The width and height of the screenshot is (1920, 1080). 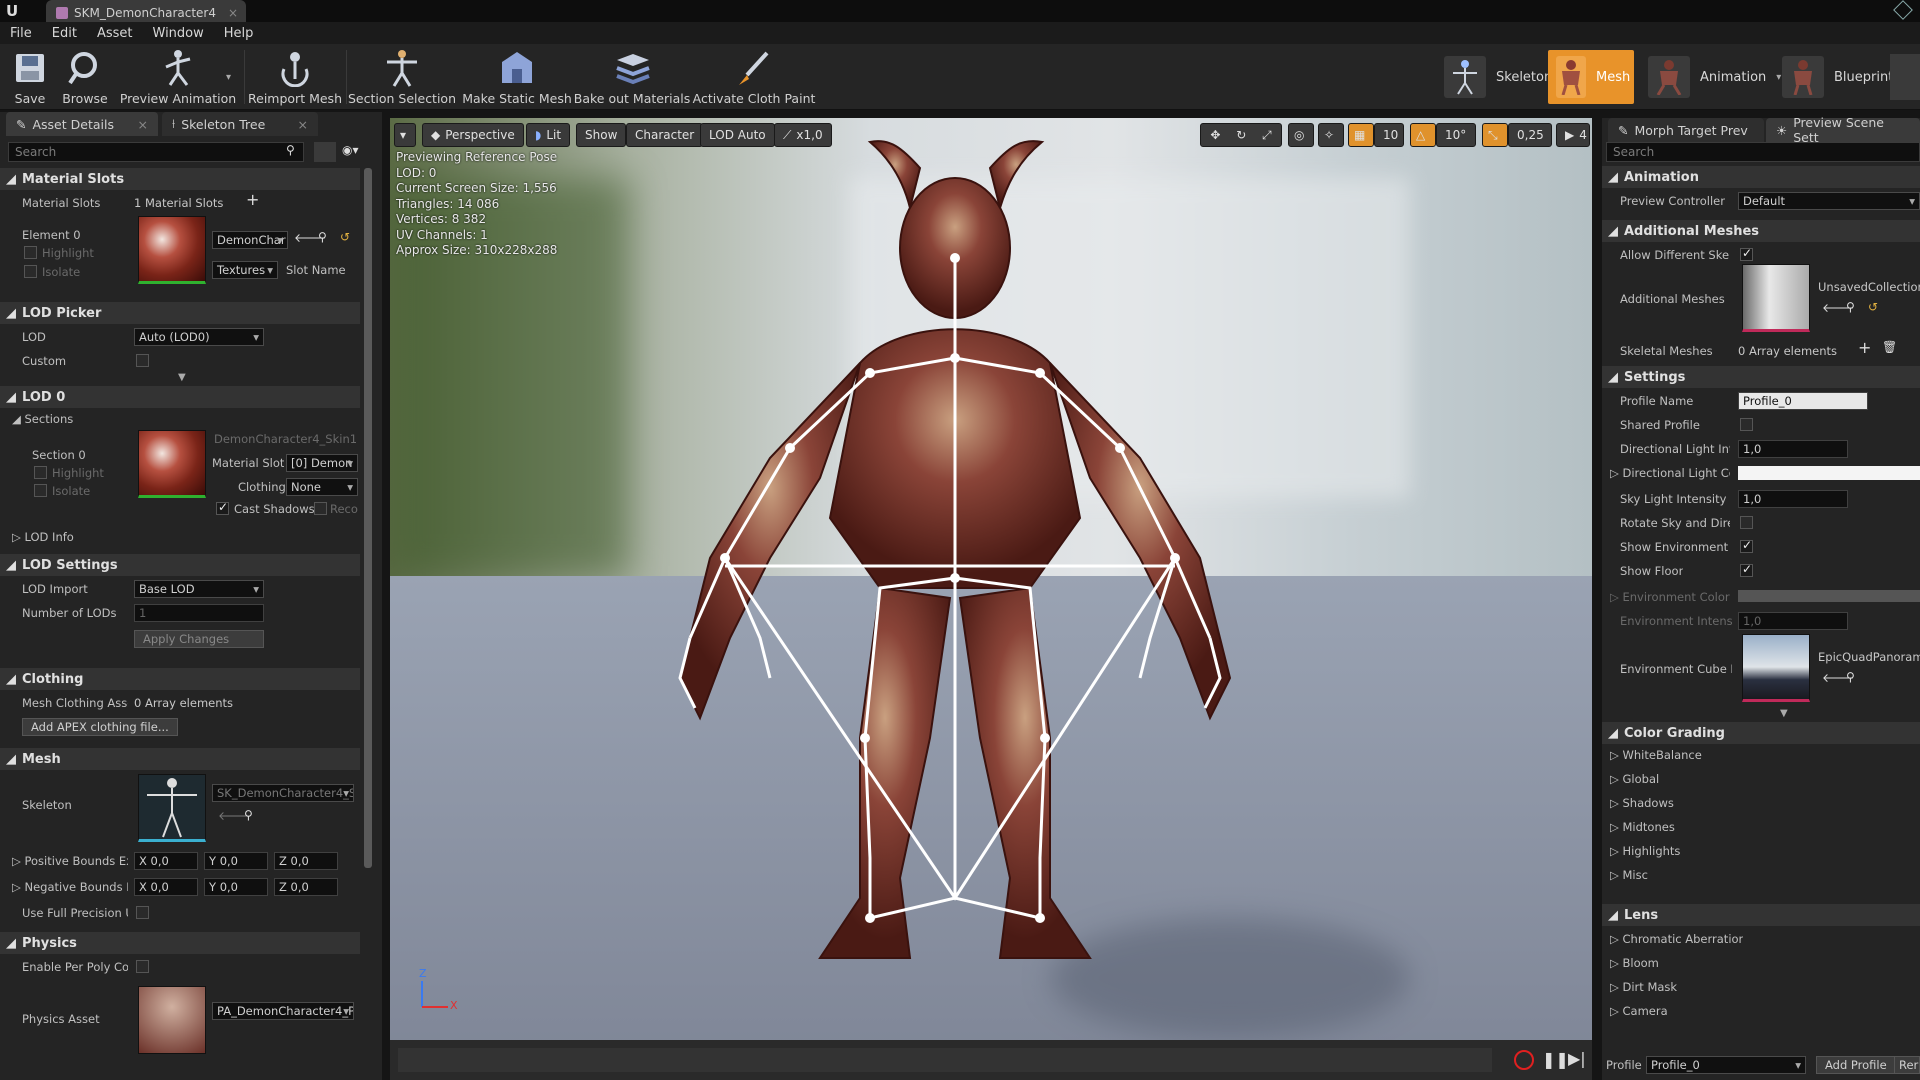 I want to click on menu-edit: Edit, so click(x=64, y=33).